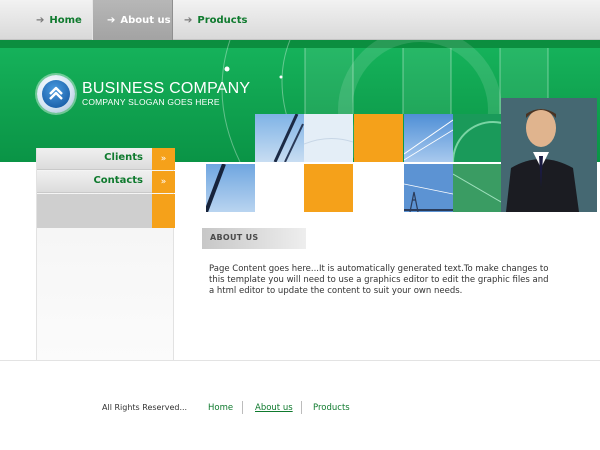 Image resolution: width=600 pixels, height=450 pixels. Describe the element at coordinates (222, 20) in the screenshot. I see `nav-tab-label: Products` at that location.